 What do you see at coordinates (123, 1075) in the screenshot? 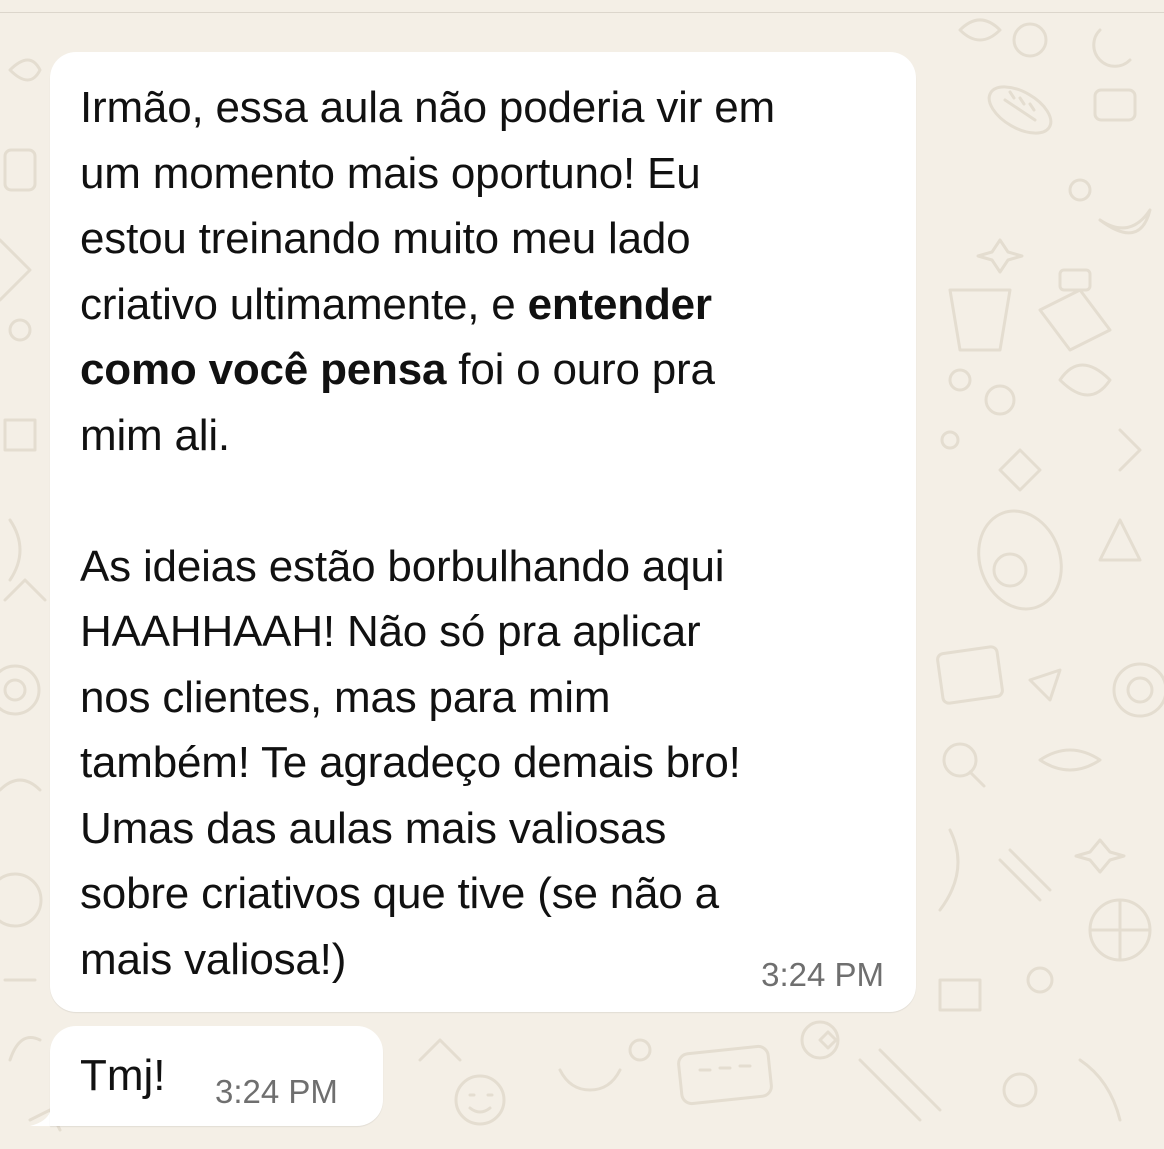
I see `message-text: Tmj!` at bounding box center [123, 1075].